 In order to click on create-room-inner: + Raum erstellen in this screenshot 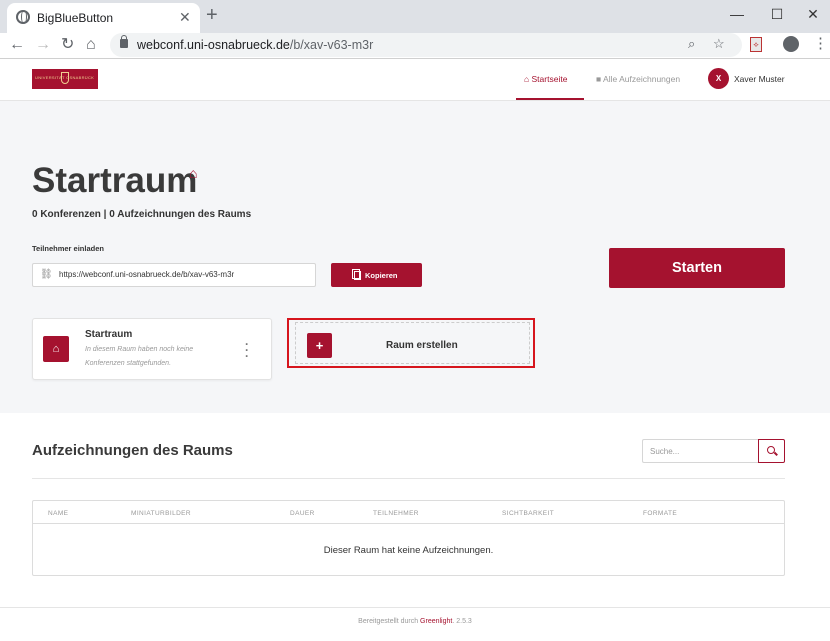, I will do `click(412, 343)`.